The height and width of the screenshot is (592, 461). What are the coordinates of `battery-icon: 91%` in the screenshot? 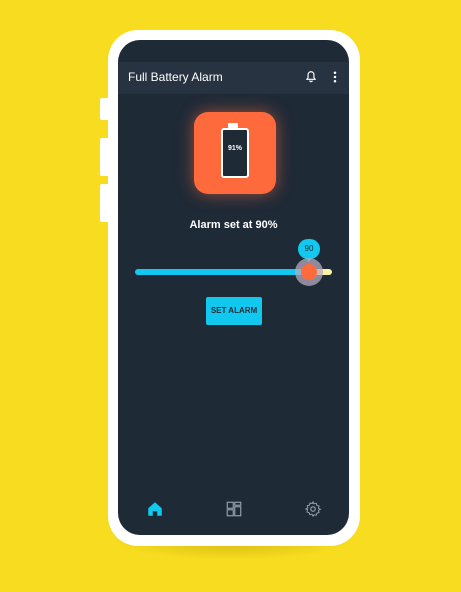 It's located at (235, 153).